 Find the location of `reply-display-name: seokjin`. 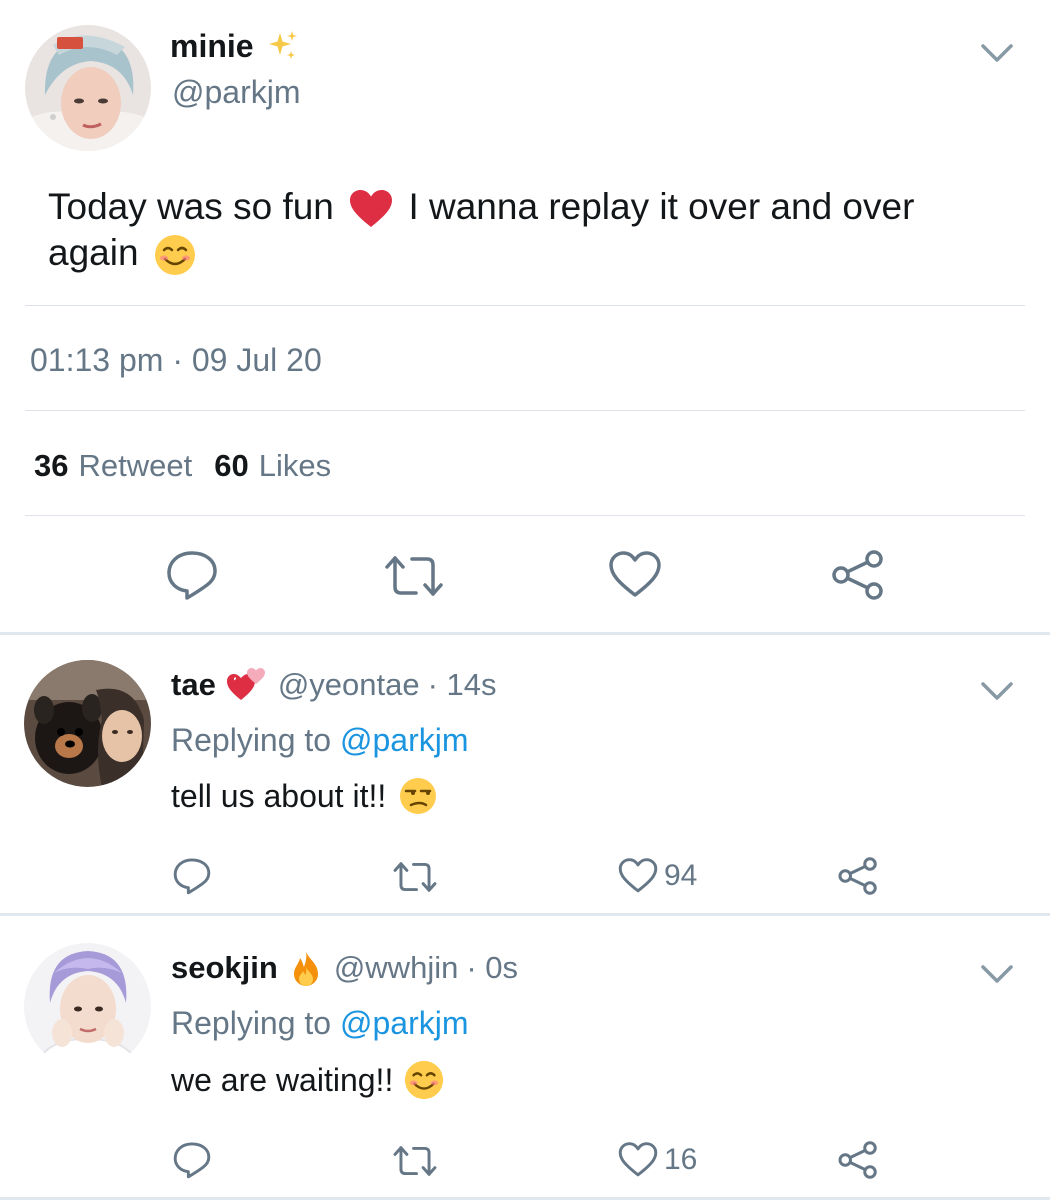

reply-display-name: seokjin is located at coordinates (224, 968).